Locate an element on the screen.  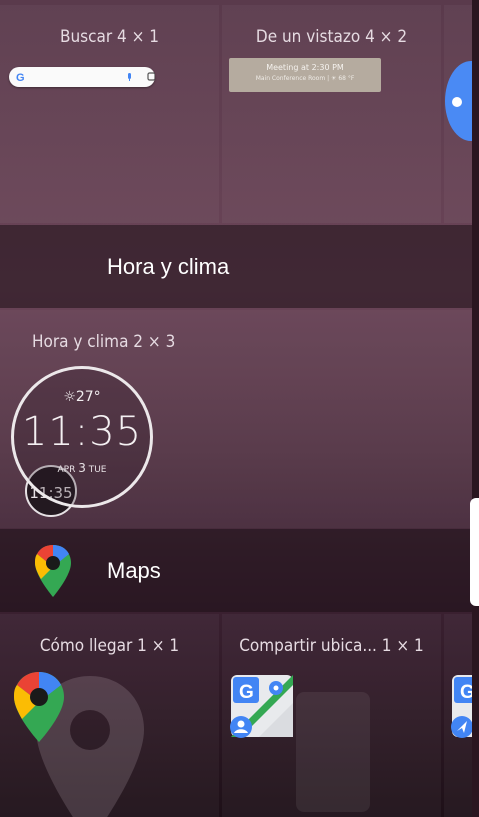
clock-widget-preview: ☼27° 11:35 APR 3 TUE is located at coordinates (82, 437).